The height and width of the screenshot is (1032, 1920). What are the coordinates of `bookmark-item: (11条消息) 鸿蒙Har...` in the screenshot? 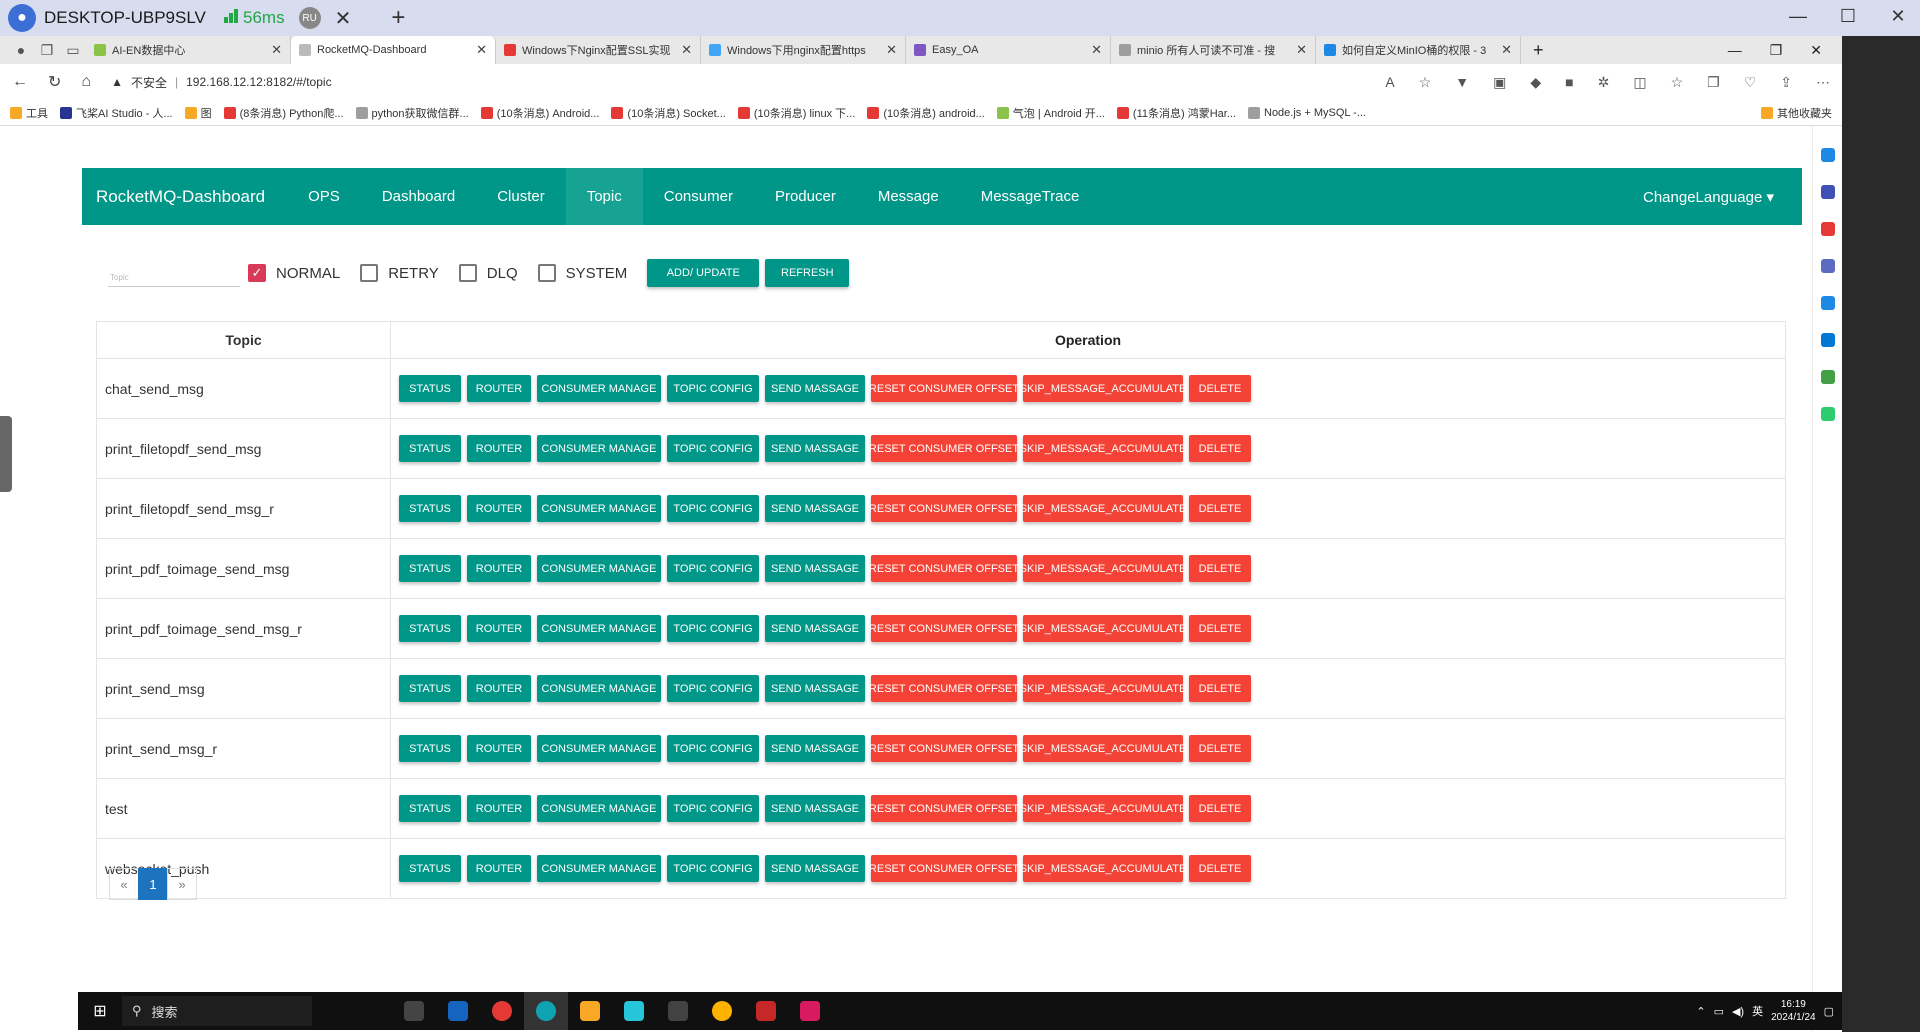 It's located at (1176, 113).